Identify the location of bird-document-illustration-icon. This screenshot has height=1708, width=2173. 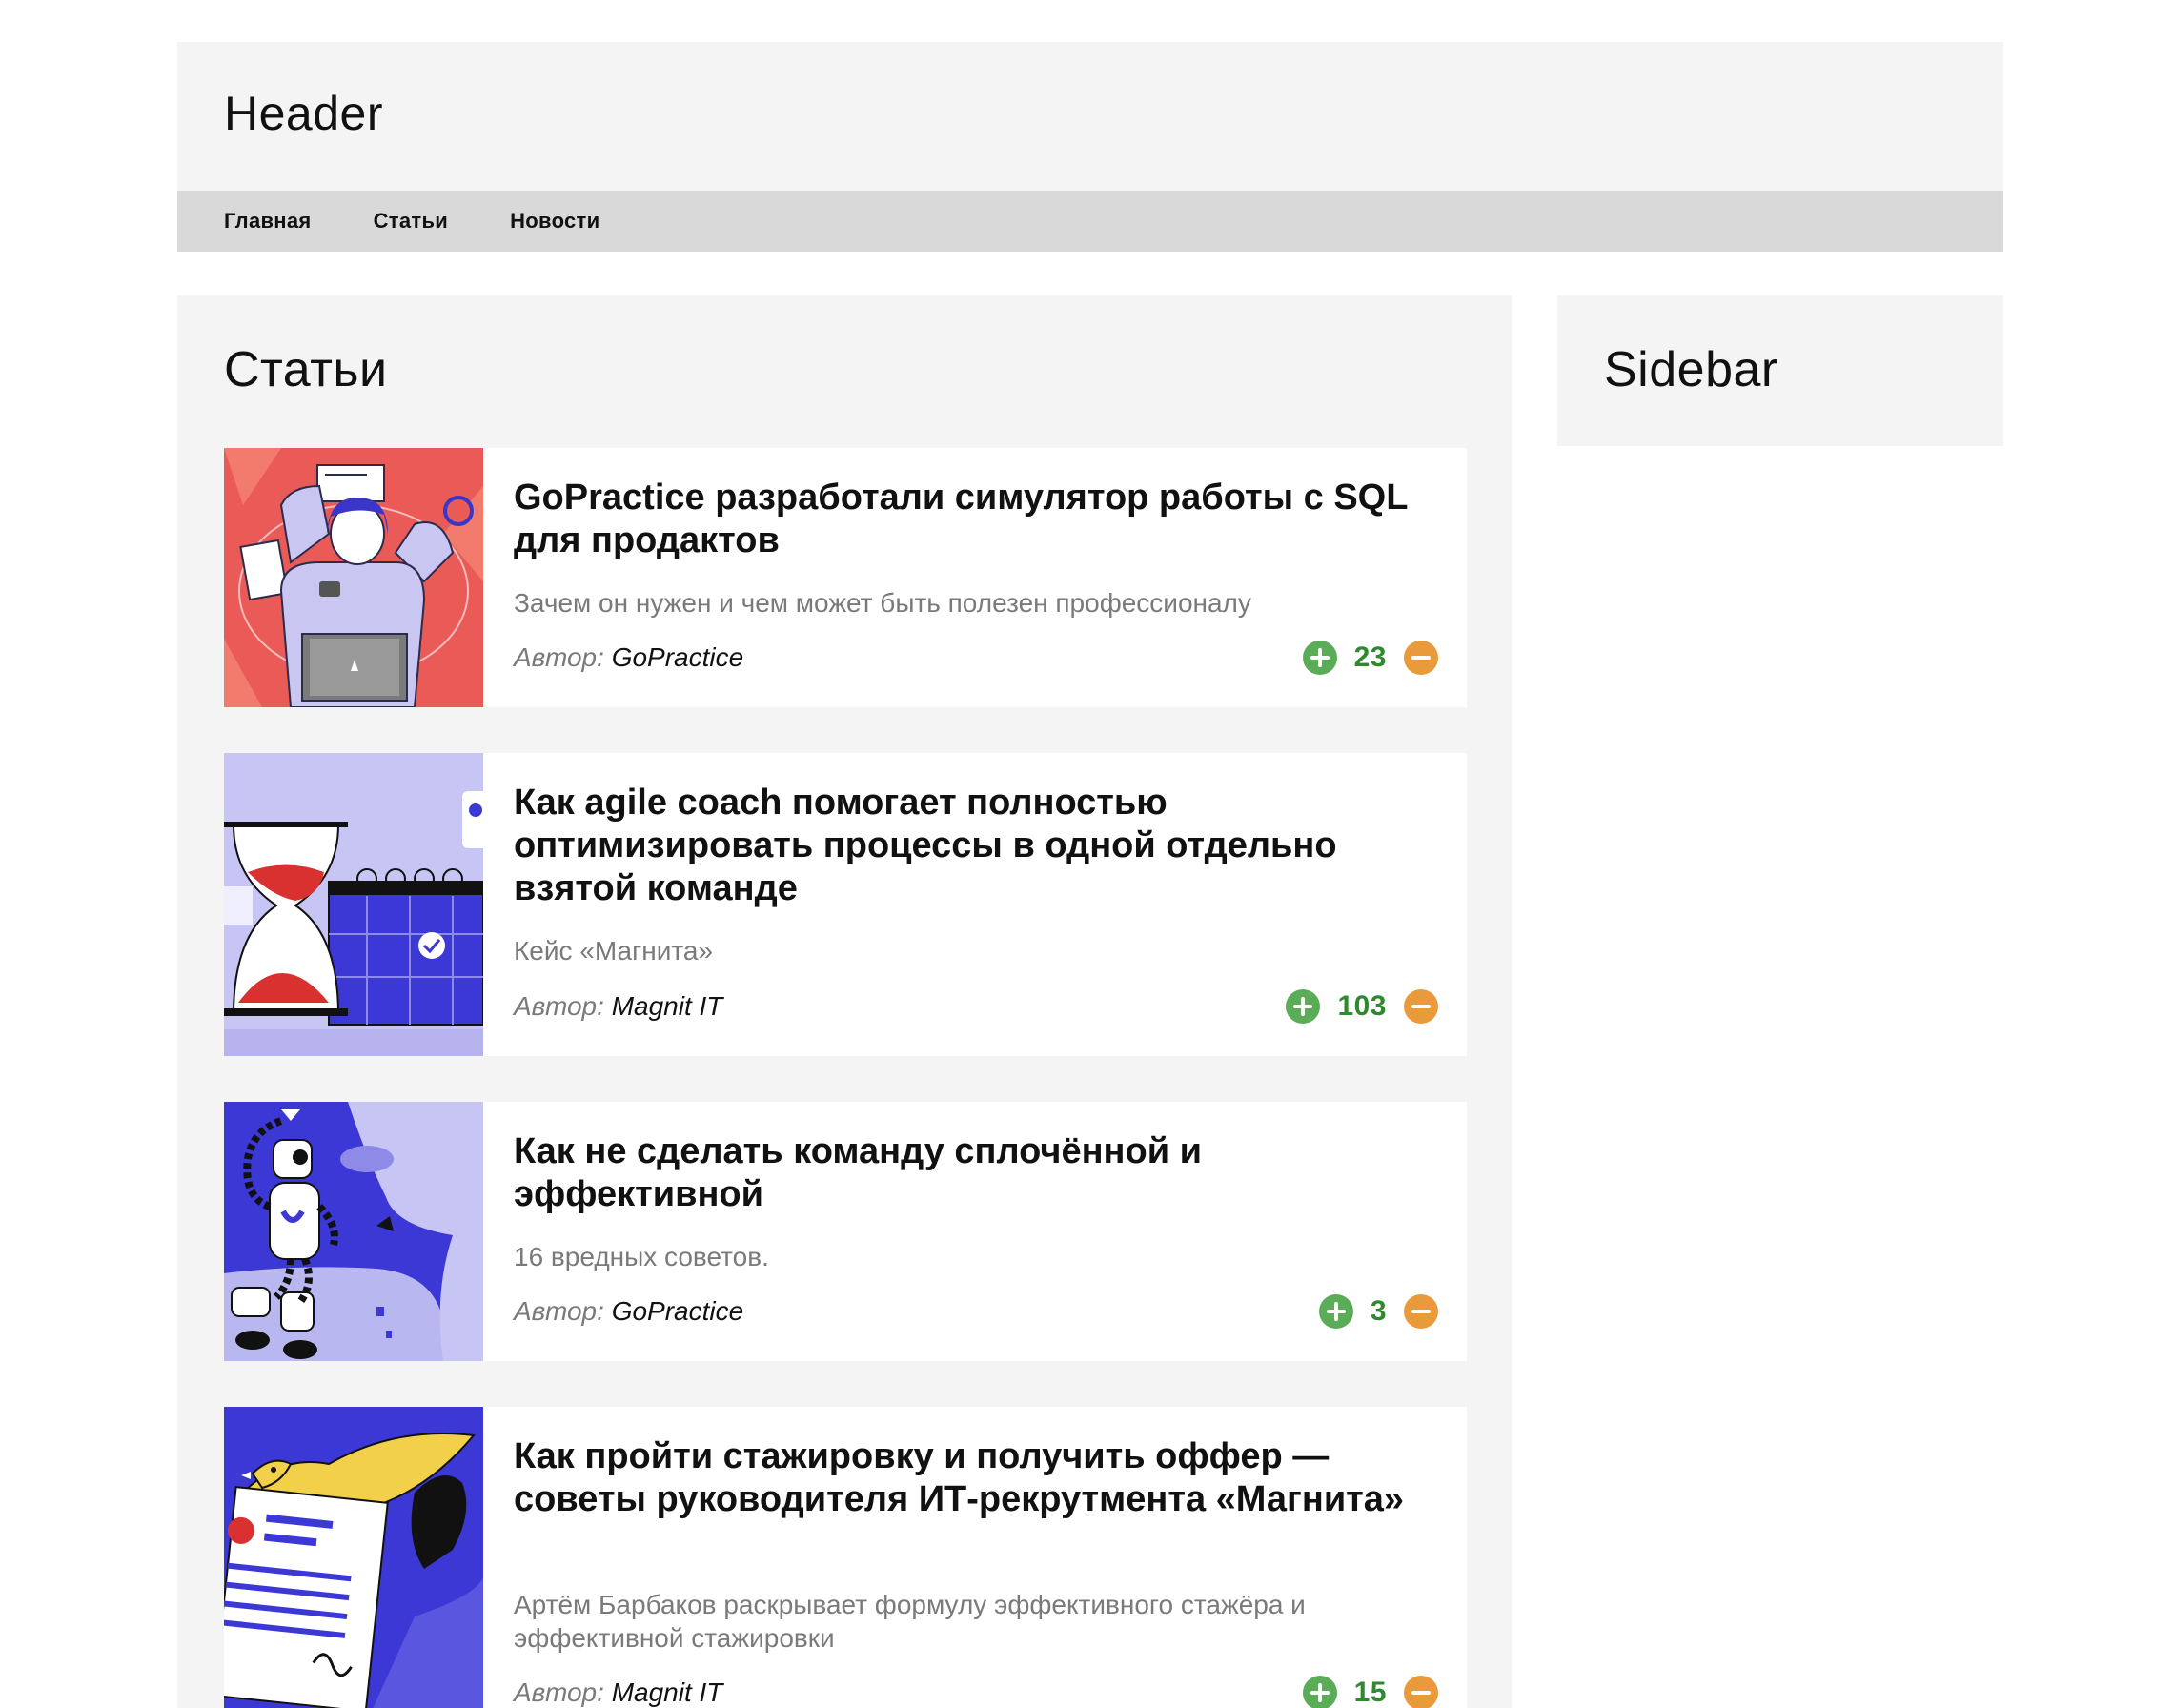
(353, 1557).